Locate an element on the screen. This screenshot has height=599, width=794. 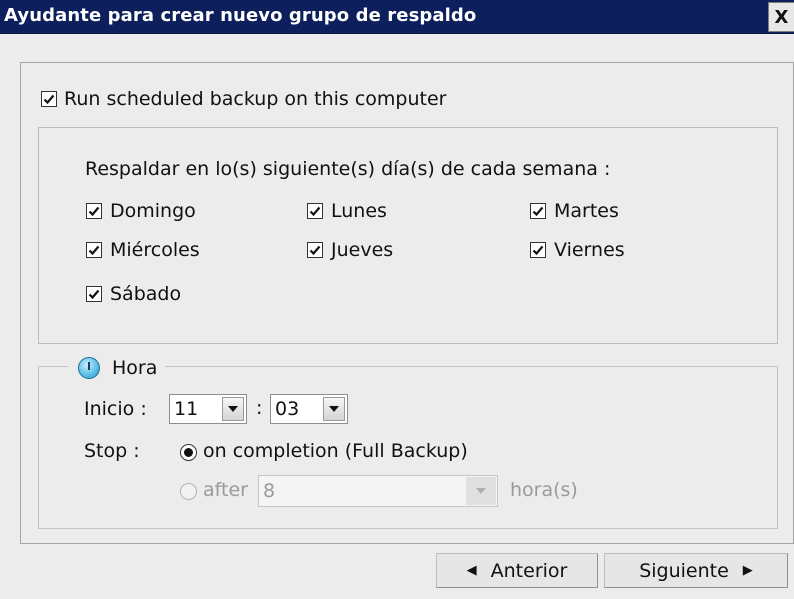
minute-select: 03 is located at coordinates (309, 409).